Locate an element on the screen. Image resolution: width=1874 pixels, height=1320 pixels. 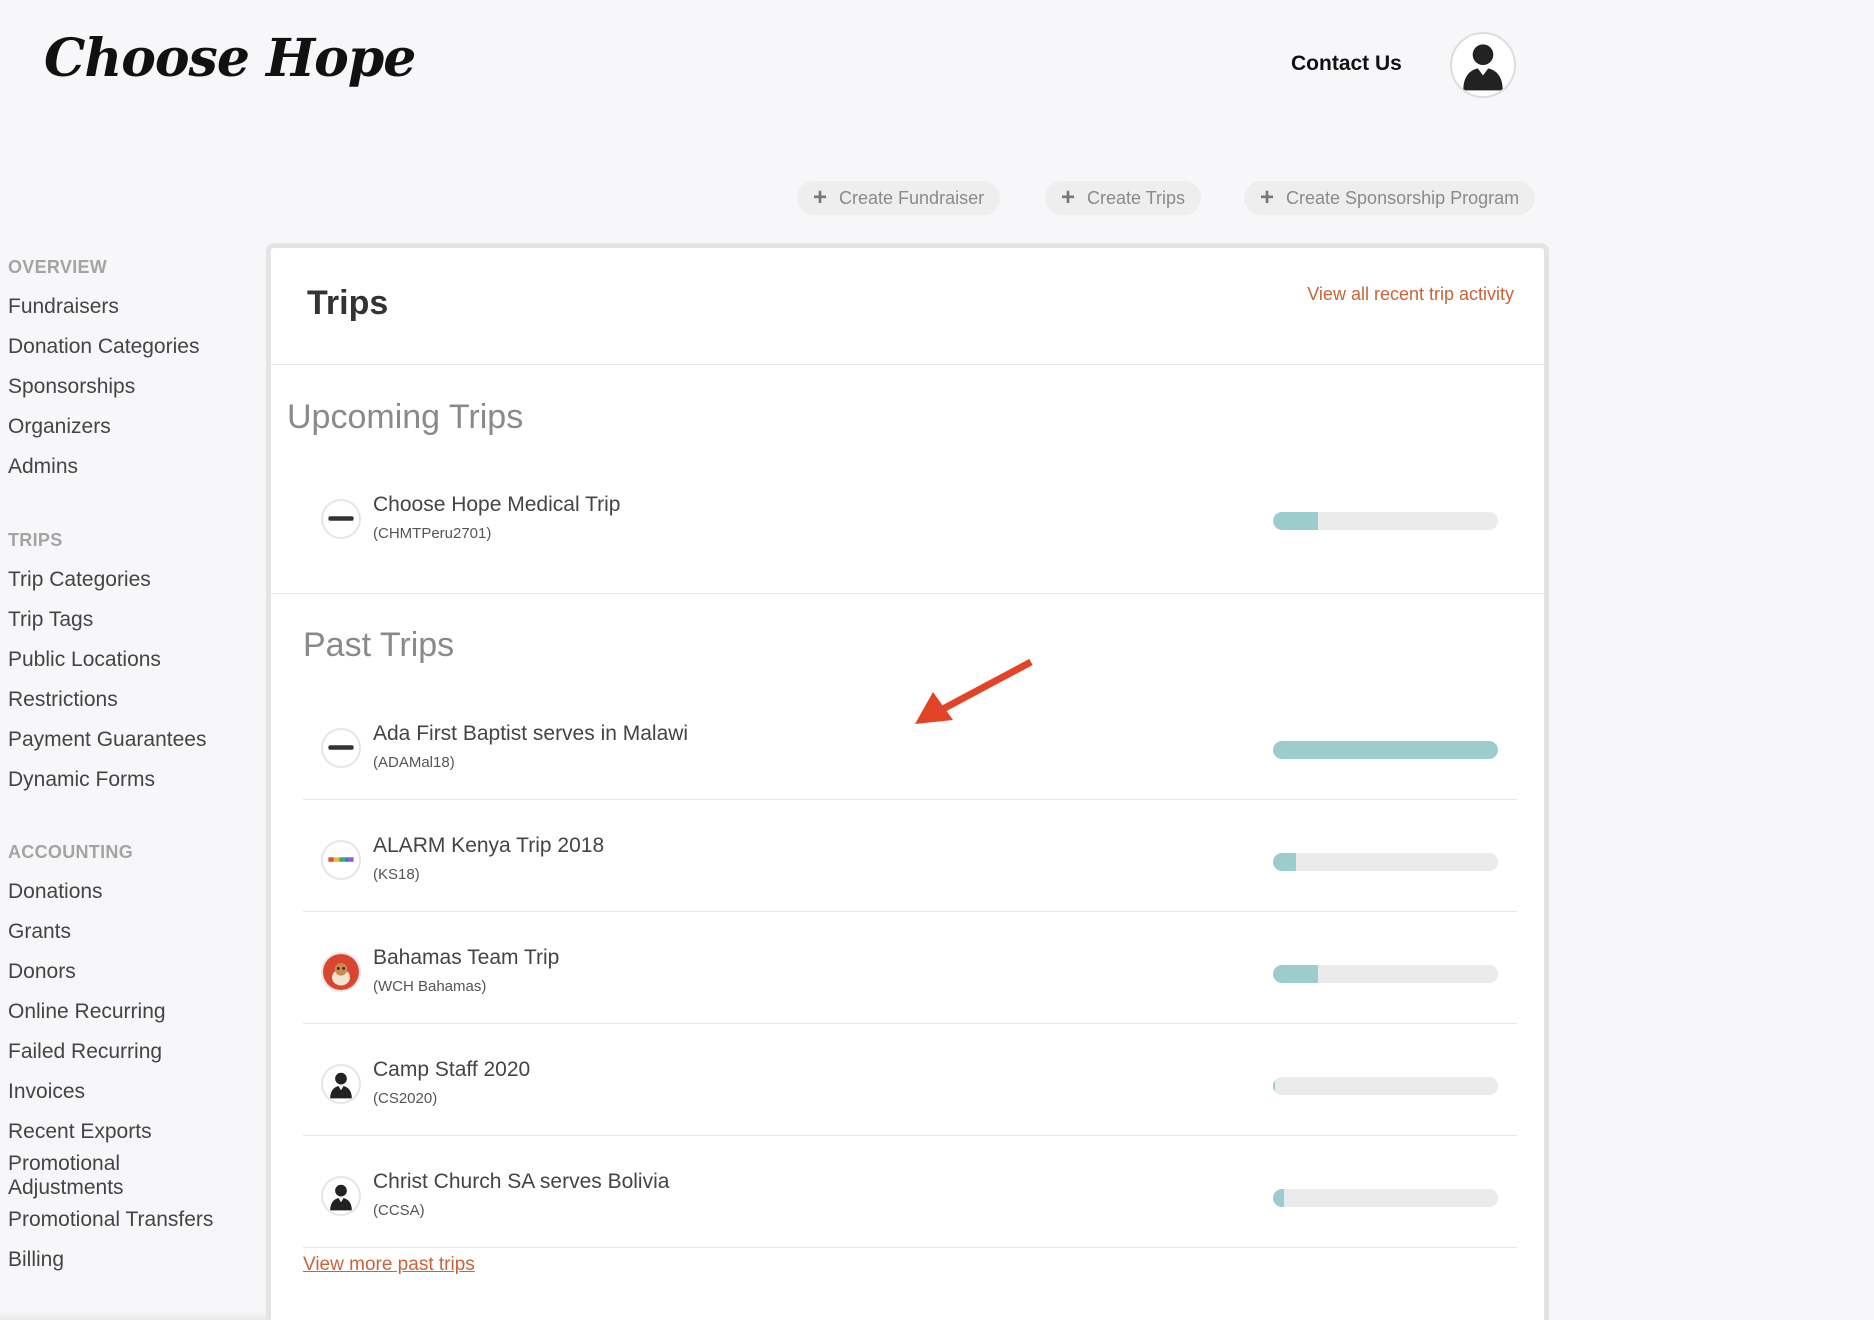
sidebar-item-billing: Billing is located at coordinates (36, 1260).